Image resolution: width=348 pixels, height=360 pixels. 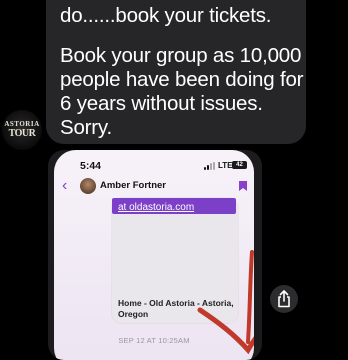 I want to click on bookmark-icon, so click(x=243, y=186).